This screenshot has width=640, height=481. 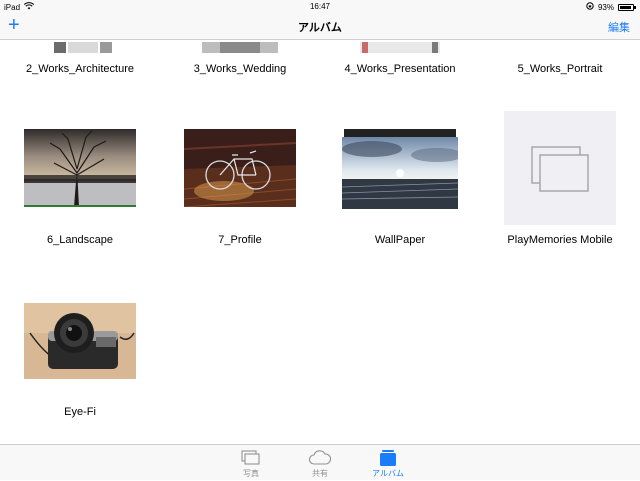 I want to click on album-title: WallPaper, so click(x=400, y=240).